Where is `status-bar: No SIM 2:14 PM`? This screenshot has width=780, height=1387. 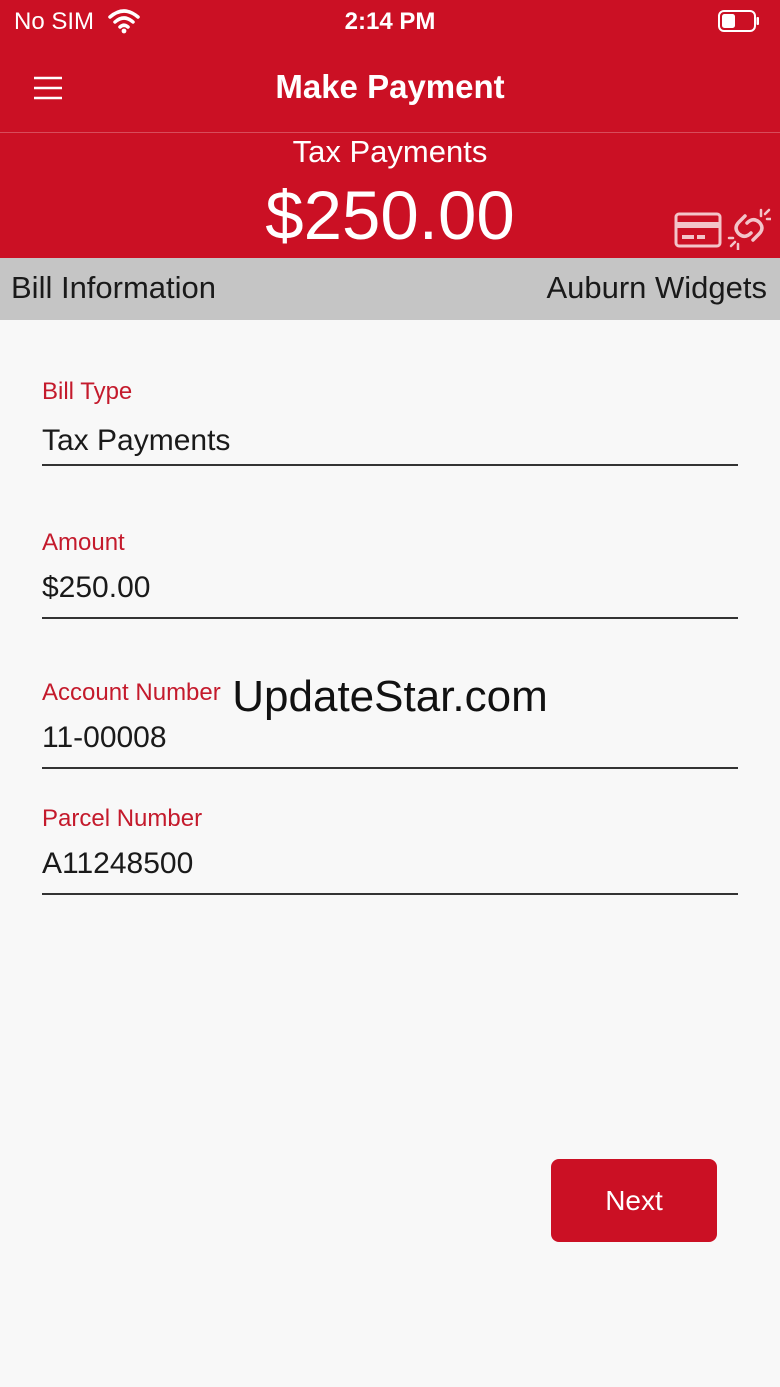 status-bar: No SIM 2:14 PM is located at coordinates (390, 22).